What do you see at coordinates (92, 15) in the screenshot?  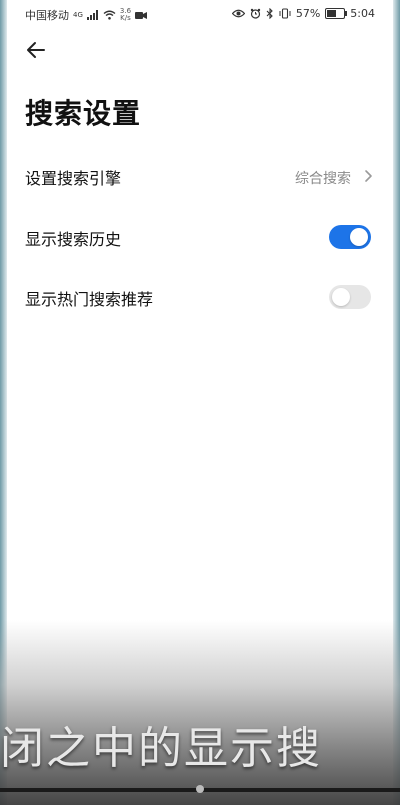 I see `signal-icon` at bounding box center [92, 15].